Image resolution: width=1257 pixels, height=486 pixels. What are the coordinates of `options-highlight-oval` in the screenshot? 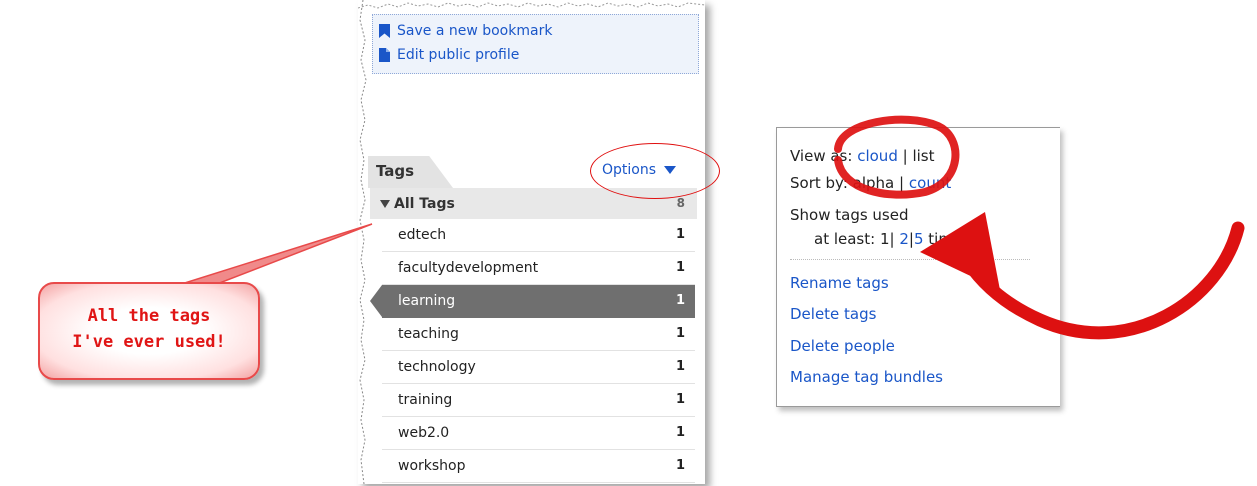 It's located at (655, 171).